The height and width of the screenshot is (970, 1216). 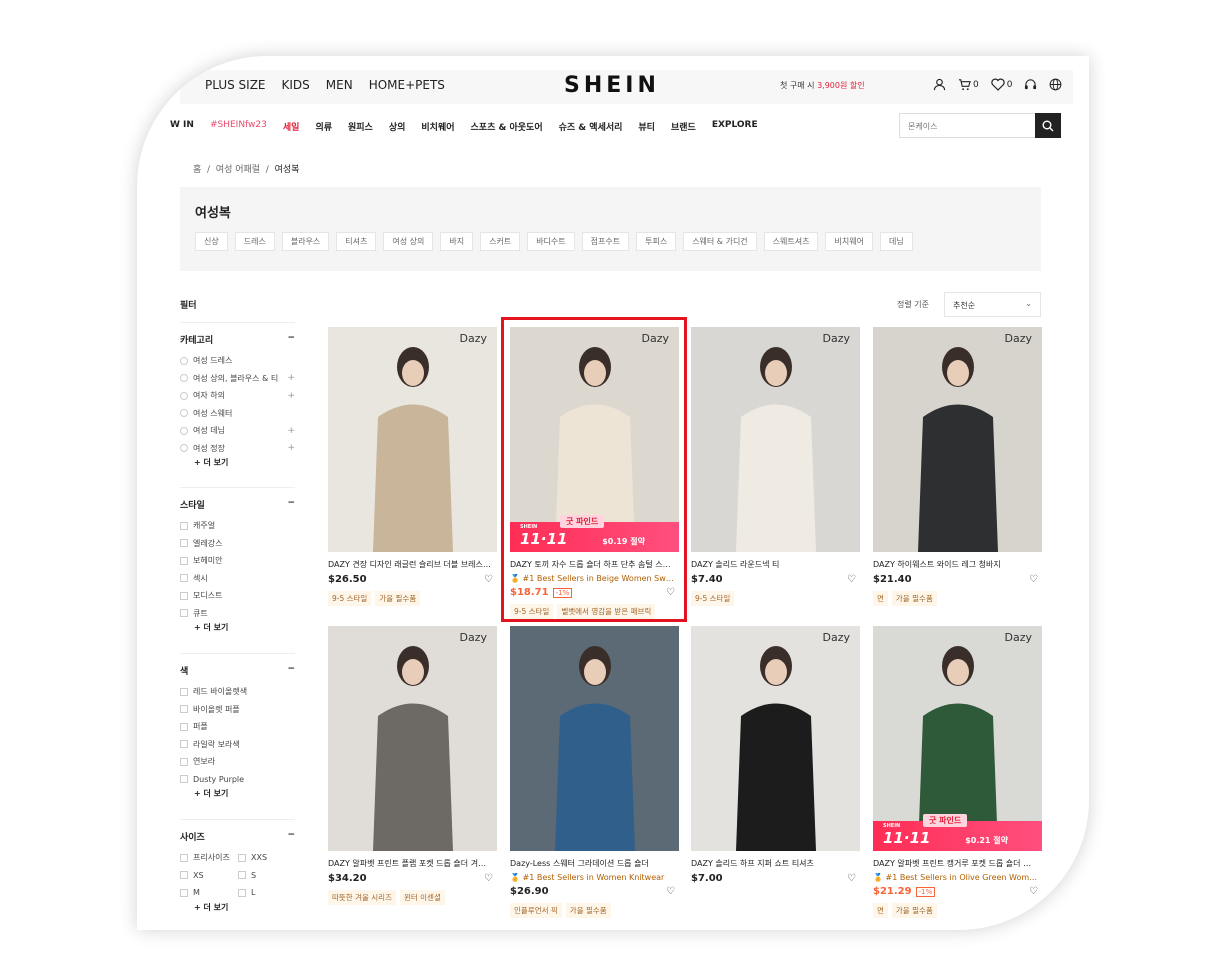 I want to click on product-card: Dazy DAZY 솔리드 라운드넥 티 $7.40 ♡ 9-5 스타일, so click(x=775, y=466).